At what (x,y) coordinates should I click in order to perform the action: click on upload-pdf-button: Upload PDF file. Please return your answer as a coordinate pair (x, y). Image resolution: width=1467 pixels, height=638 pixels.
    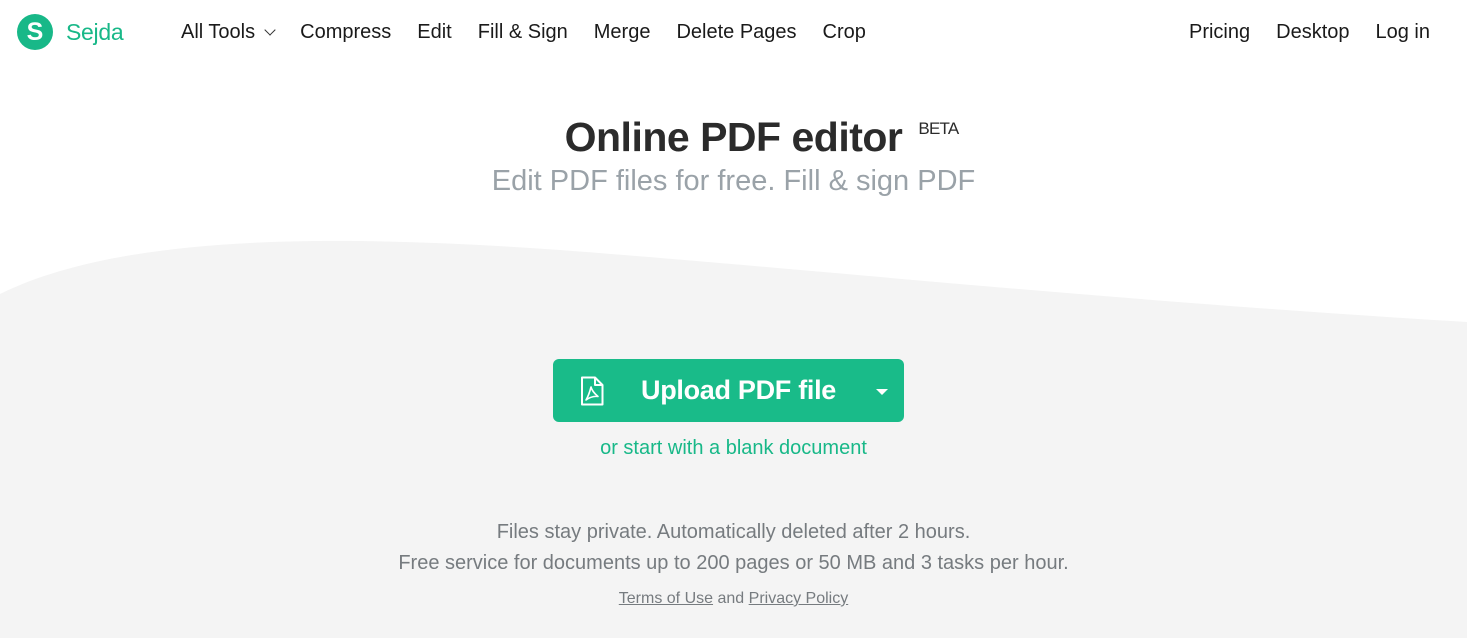
    Looking at the image, I should click on (728, 390).